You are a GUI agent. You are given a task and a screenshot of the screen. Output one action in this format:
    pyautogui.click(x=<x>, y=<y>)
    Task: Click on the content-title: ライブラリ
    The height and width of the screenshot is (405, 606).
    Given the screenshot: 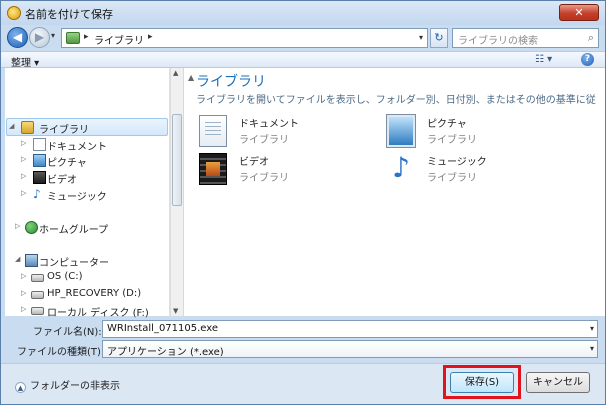 What is the action you would take?
    pyautogui.click(x=231, y=82)
    